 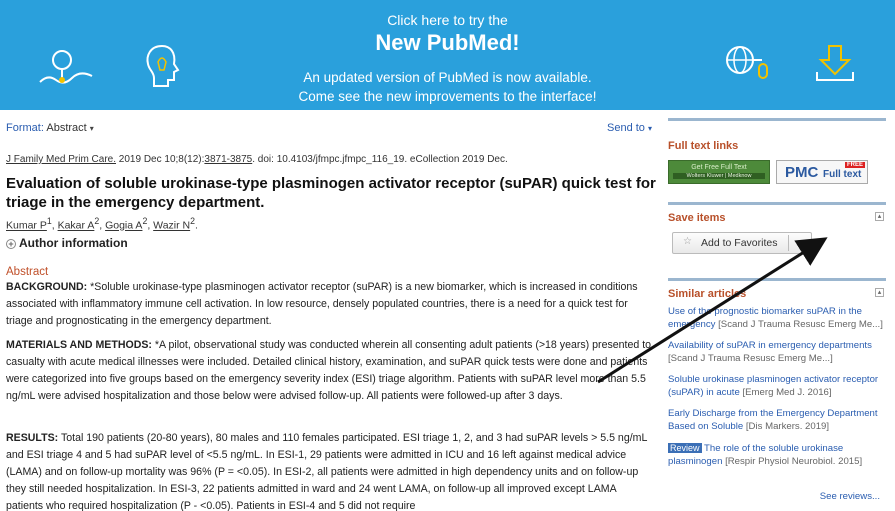 I want to click on similar-articles-heading: Similar articles, so click(x=707, y=294).